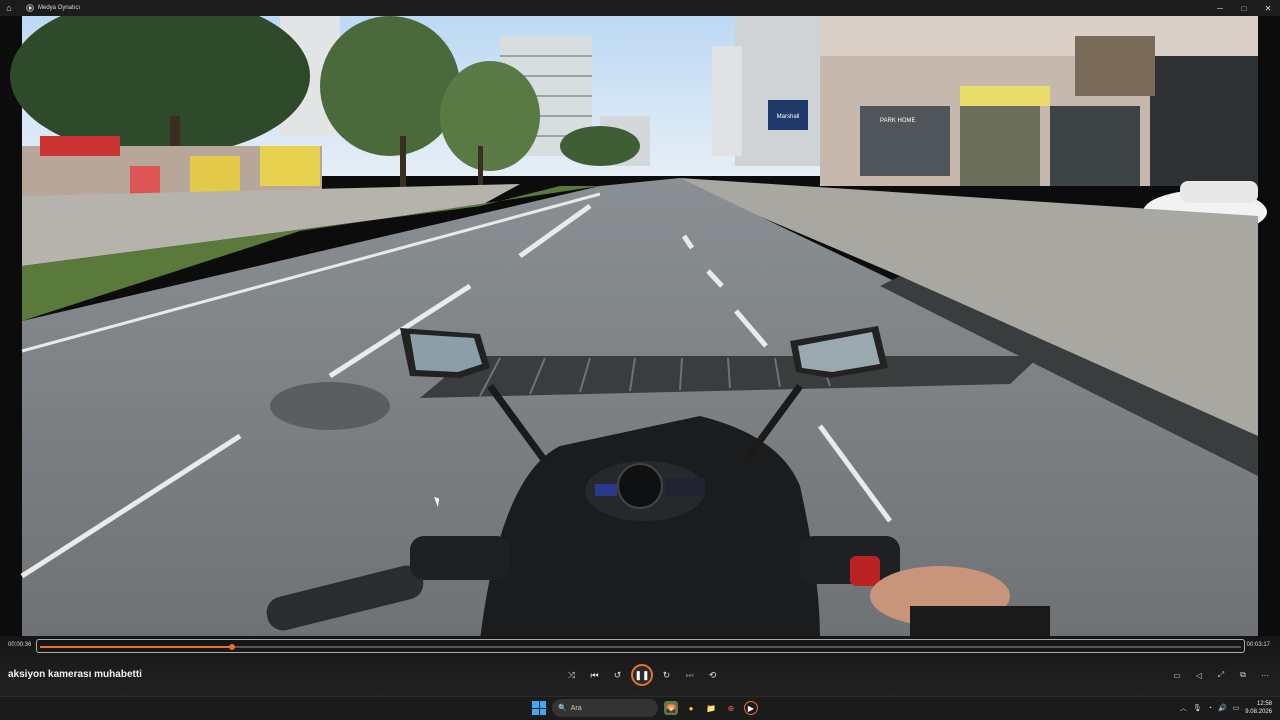  I want to click on seek-thumb, so click(232, 647).